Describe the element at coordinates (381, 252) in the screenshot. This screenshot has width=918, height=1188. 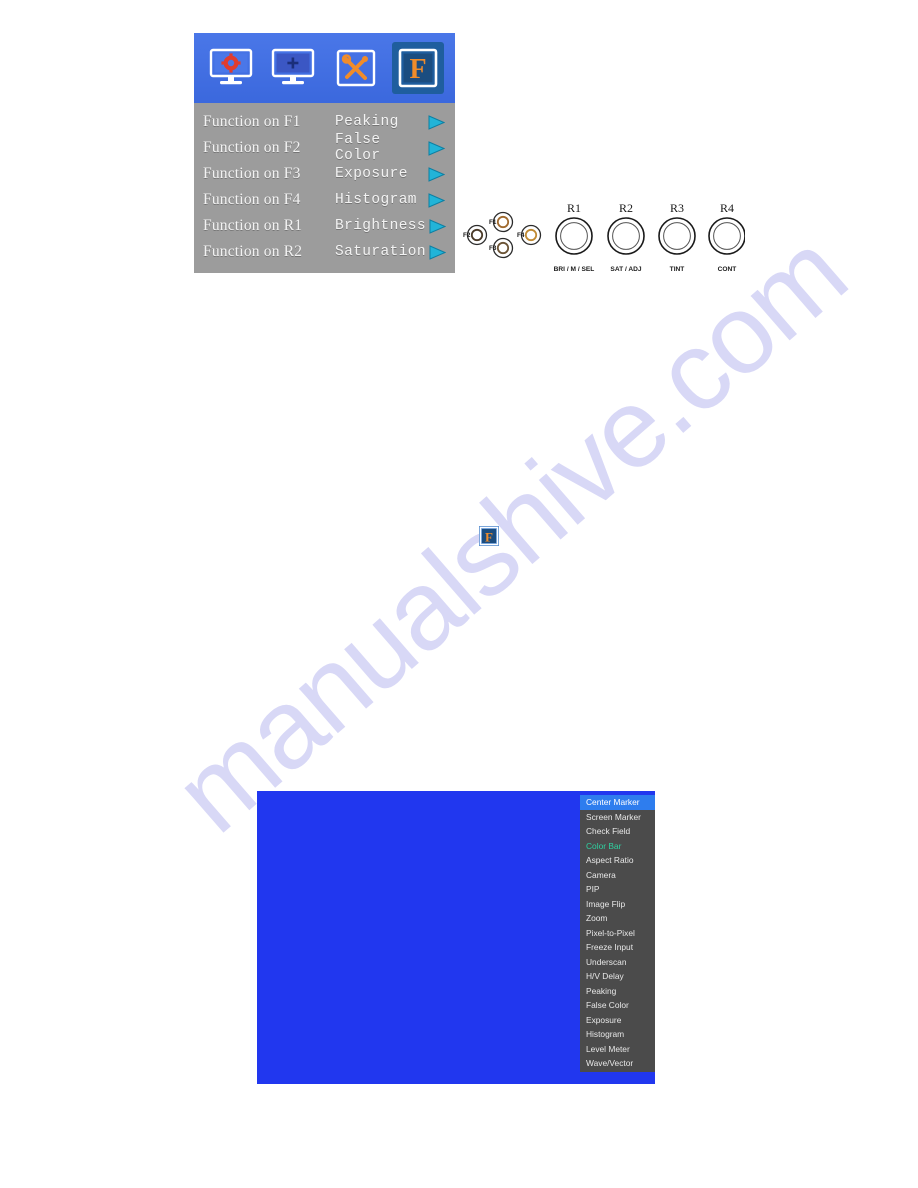
I see `osd-row-value: Saturation` at that location.